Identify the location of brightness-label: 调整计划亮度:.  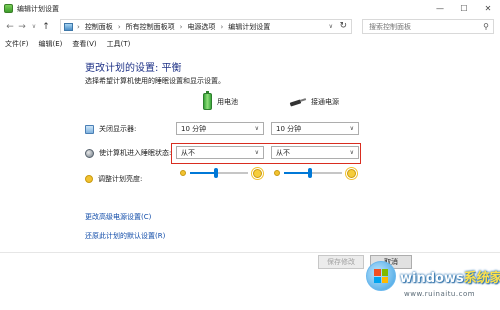
(120, 179).